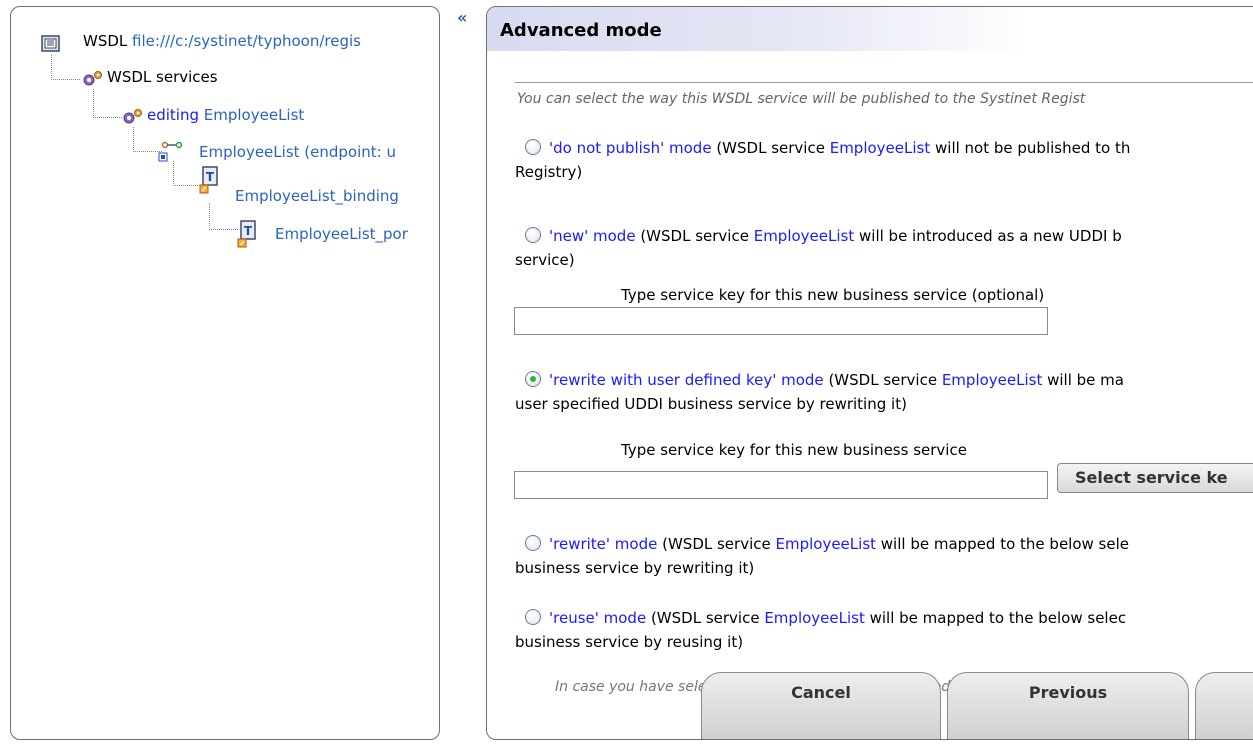 The image size is (1253, 745). I want to click on services-gear-icon, so click(92, 80).